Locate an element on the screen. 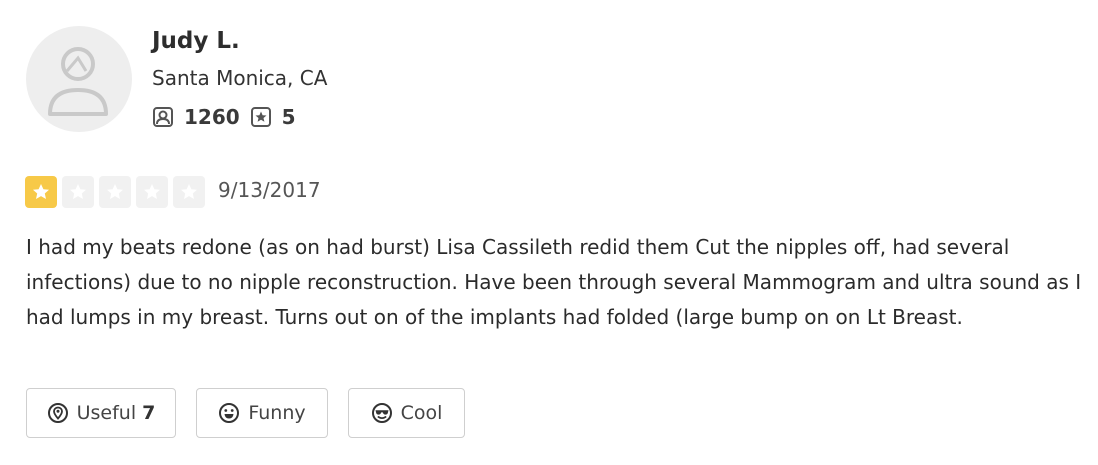  useful-button: Useful 7 is located at coordinates (101, 413).